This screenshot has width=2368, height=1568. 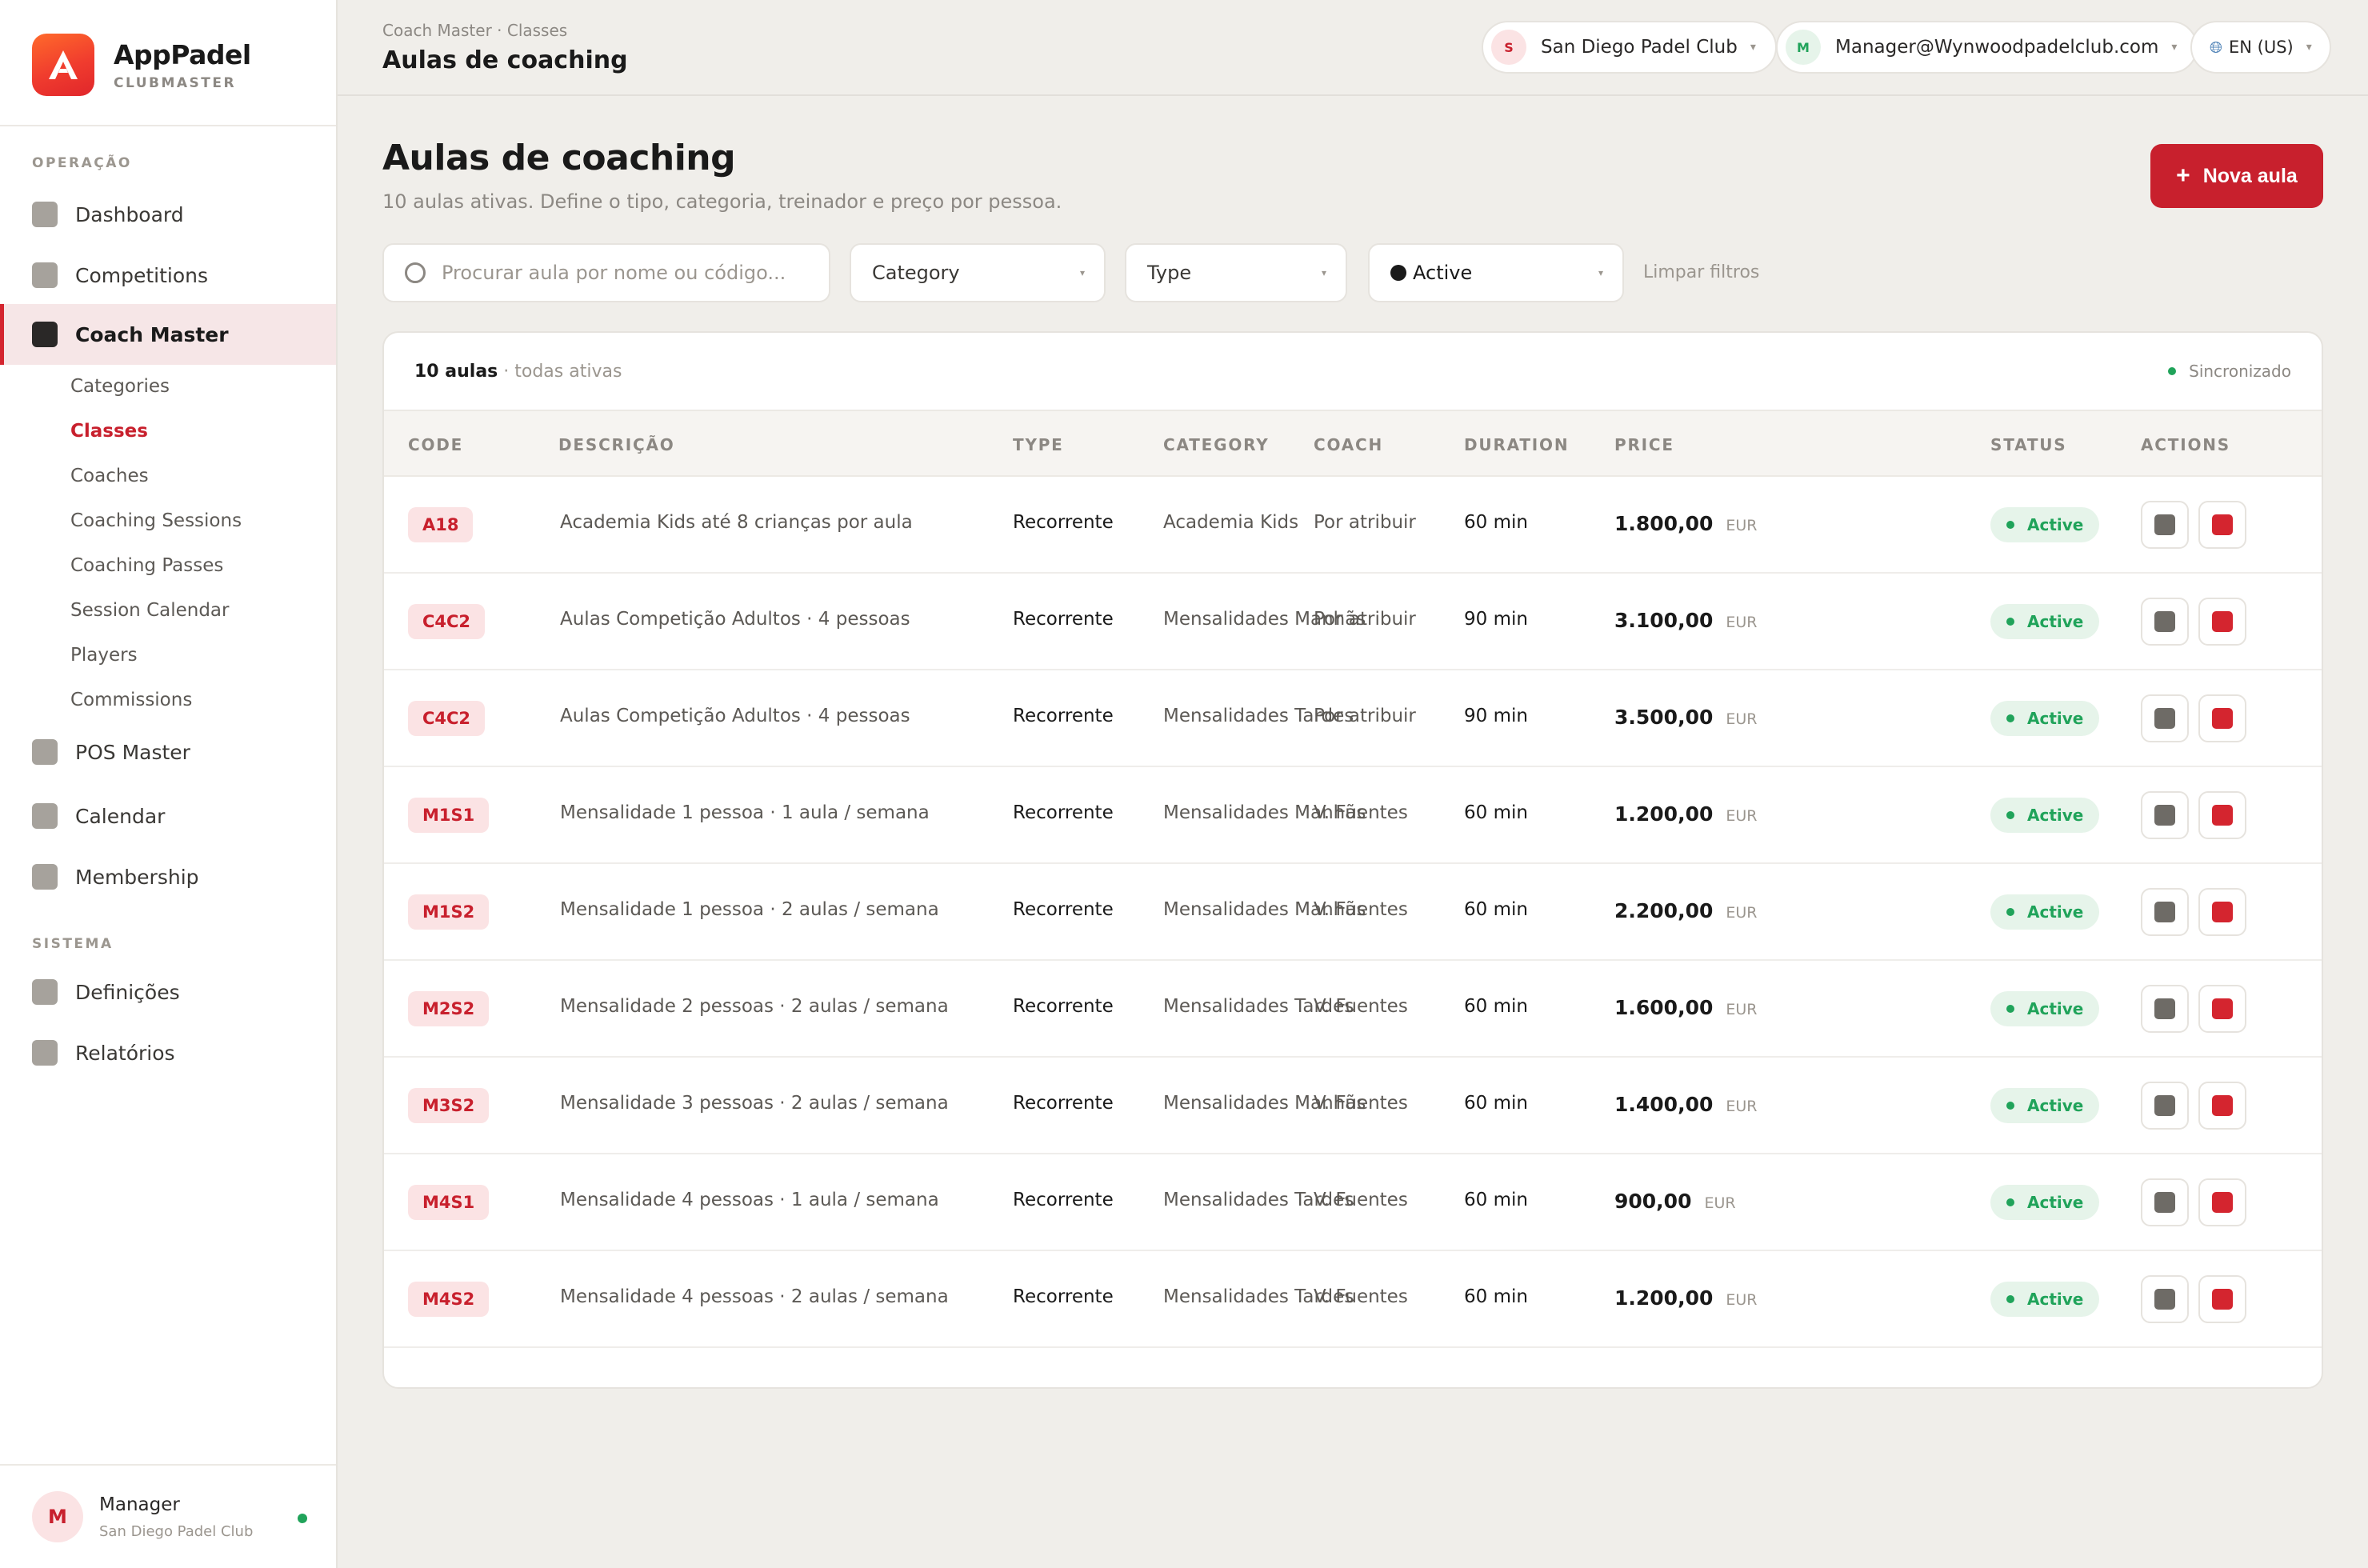 What do you see at coordinates (168, 275) in the screenshot?
I see `sidebar-item-competitions: Competitions` at bounding box center [168, 275].